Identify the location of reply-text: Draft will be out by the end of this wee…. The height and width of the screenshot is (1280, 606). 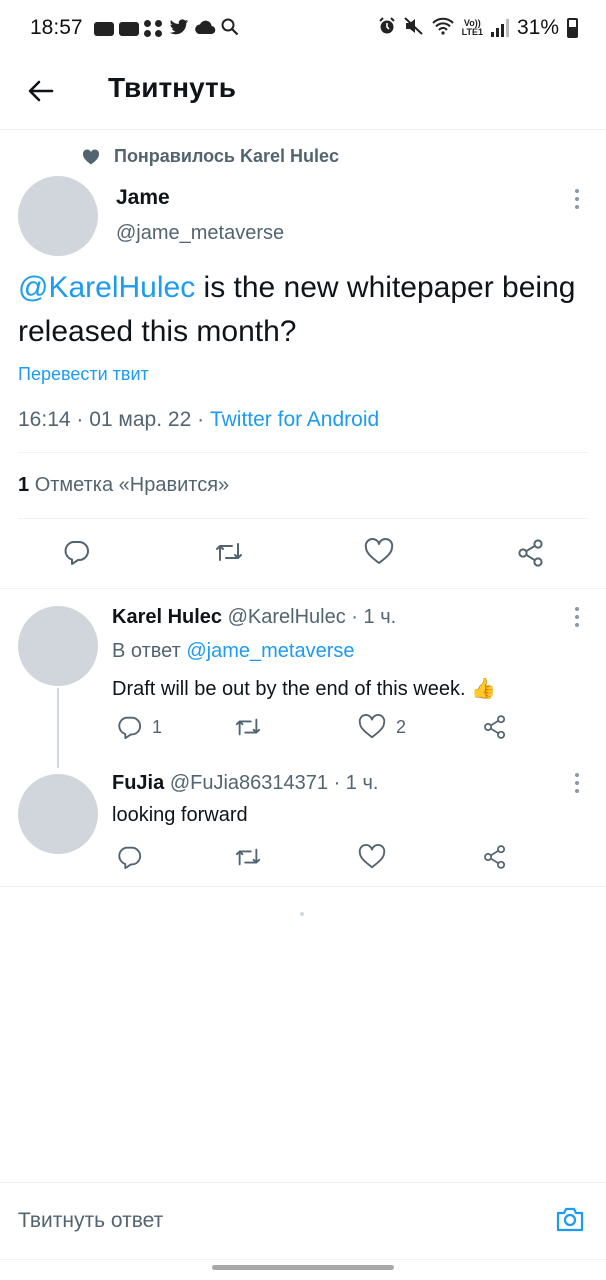
(304, 689).